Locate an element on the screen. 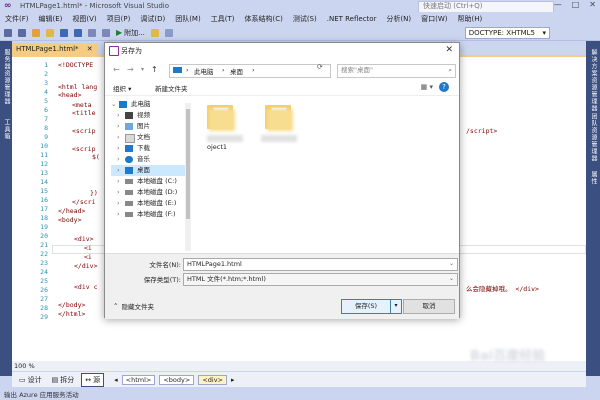  tab-close-icon: ✕ is located at coordinates (90, 49).